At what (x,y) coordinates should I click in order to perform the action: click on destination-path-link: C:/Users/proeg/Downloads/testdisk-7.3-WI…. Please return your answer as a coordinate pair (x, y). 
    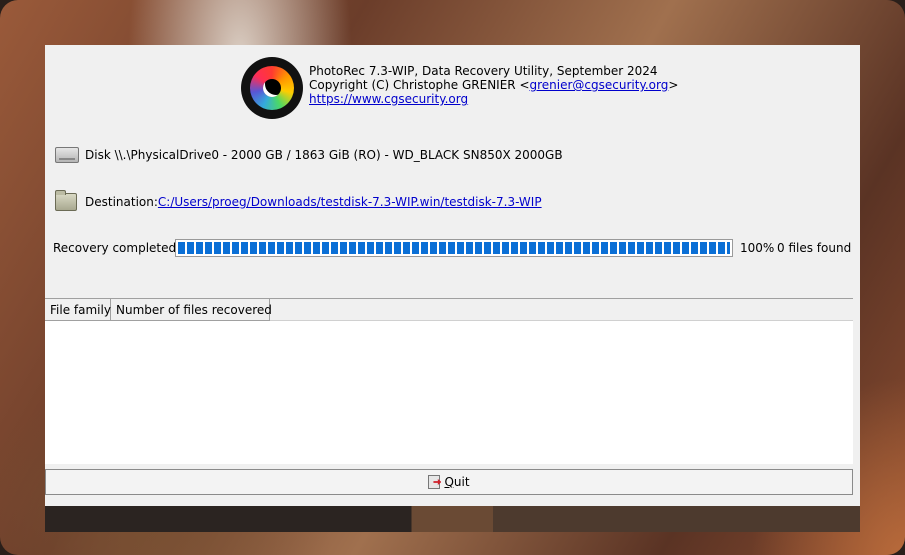
    Looking at the image, I should click on (350, 202).